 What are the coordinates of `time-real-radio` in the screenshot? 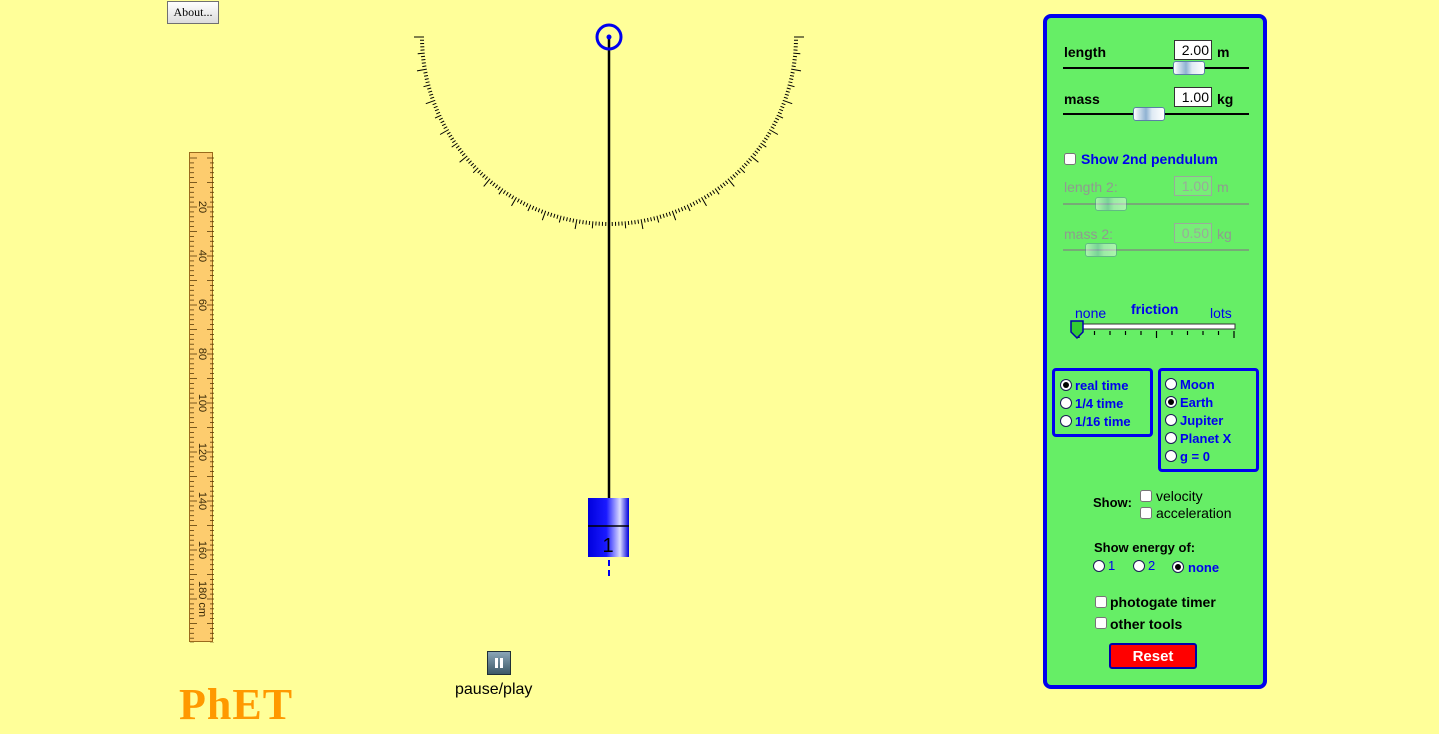 It's located at (1066, 385).